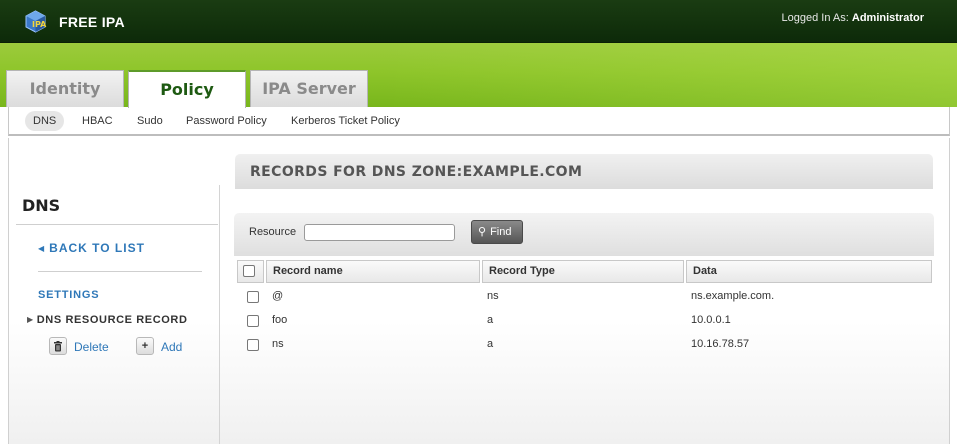 The width and height of the screenshot is (957, 444). Describe the element at coordinates (97, 121) in the screenshot. I see `subnav-hbac: HBAC` at that location.